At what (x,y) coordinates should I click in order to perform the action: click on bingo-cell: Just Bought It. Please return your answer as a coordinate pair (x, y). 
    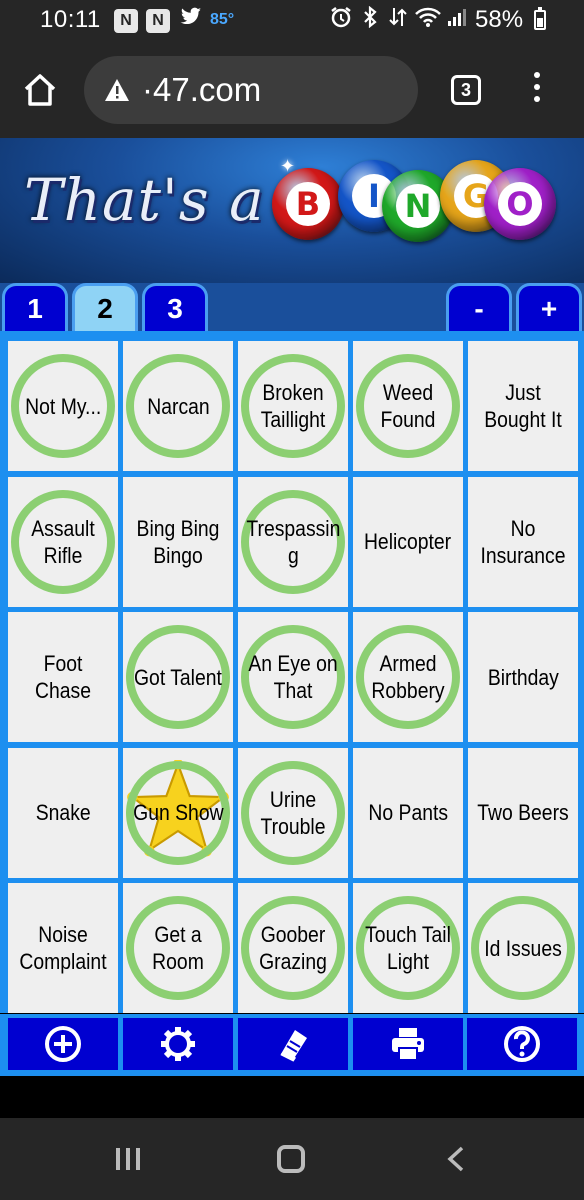
    Looking at the image, I should click on (523, 406).